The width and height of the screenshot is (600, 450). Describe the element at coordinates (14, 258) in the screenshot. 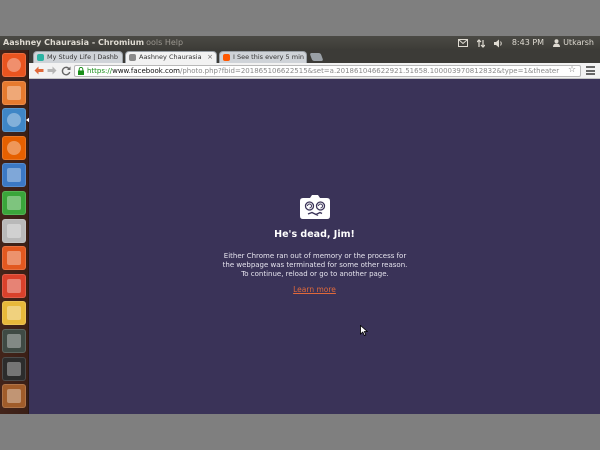

I see `software-center-icon` at that location.